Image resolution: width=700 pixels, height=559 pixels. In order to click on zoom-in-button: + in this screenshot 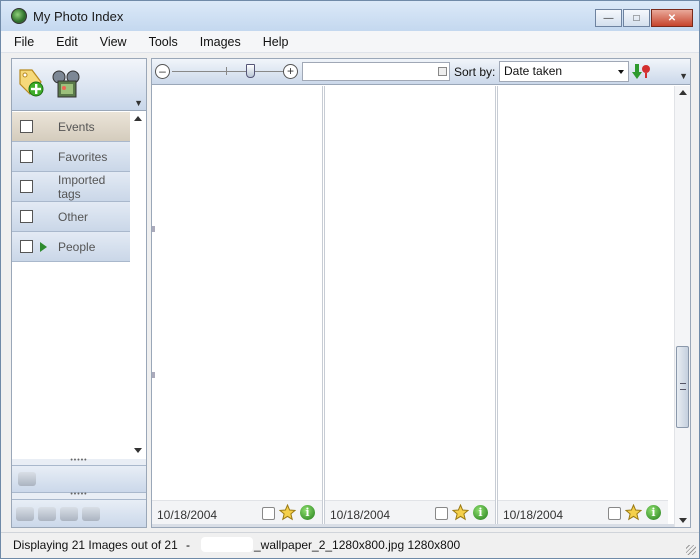, I will do `click(290, 71)`.